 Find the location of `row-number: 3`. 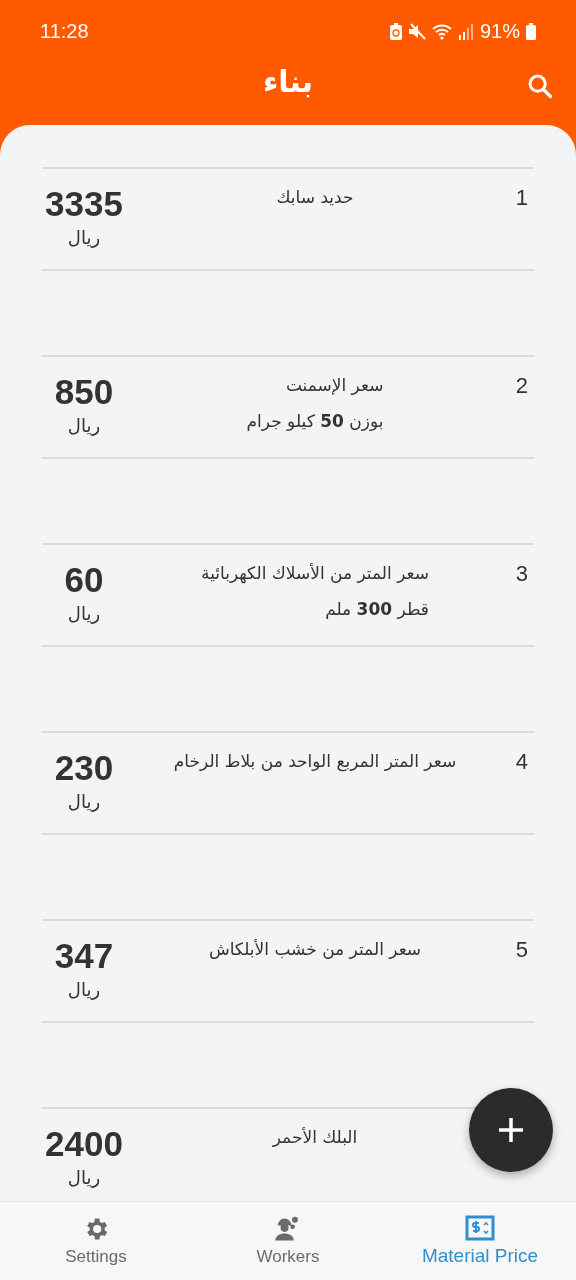

row-number: 3 is located at coordinates (521, 573).